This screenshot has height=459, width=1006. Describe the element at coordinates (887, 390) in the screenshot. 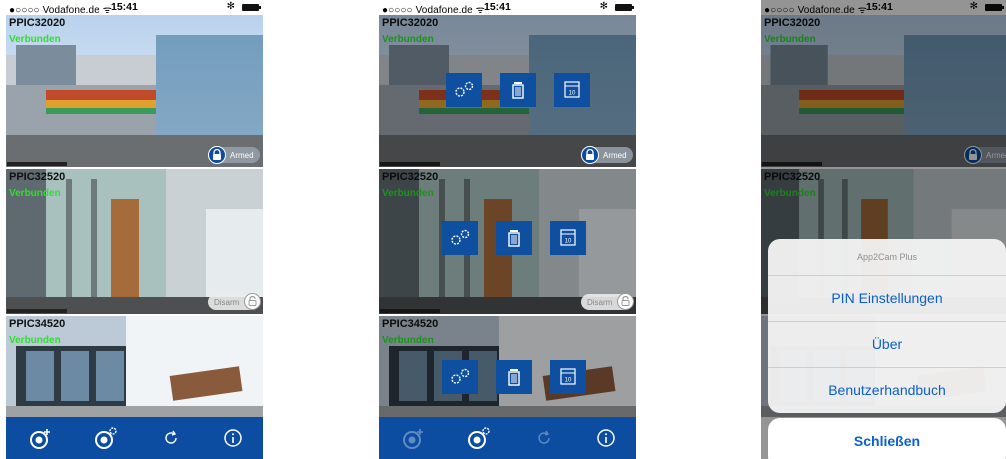

I see `user-manual-option: Benutzerhandbuch` at that location.